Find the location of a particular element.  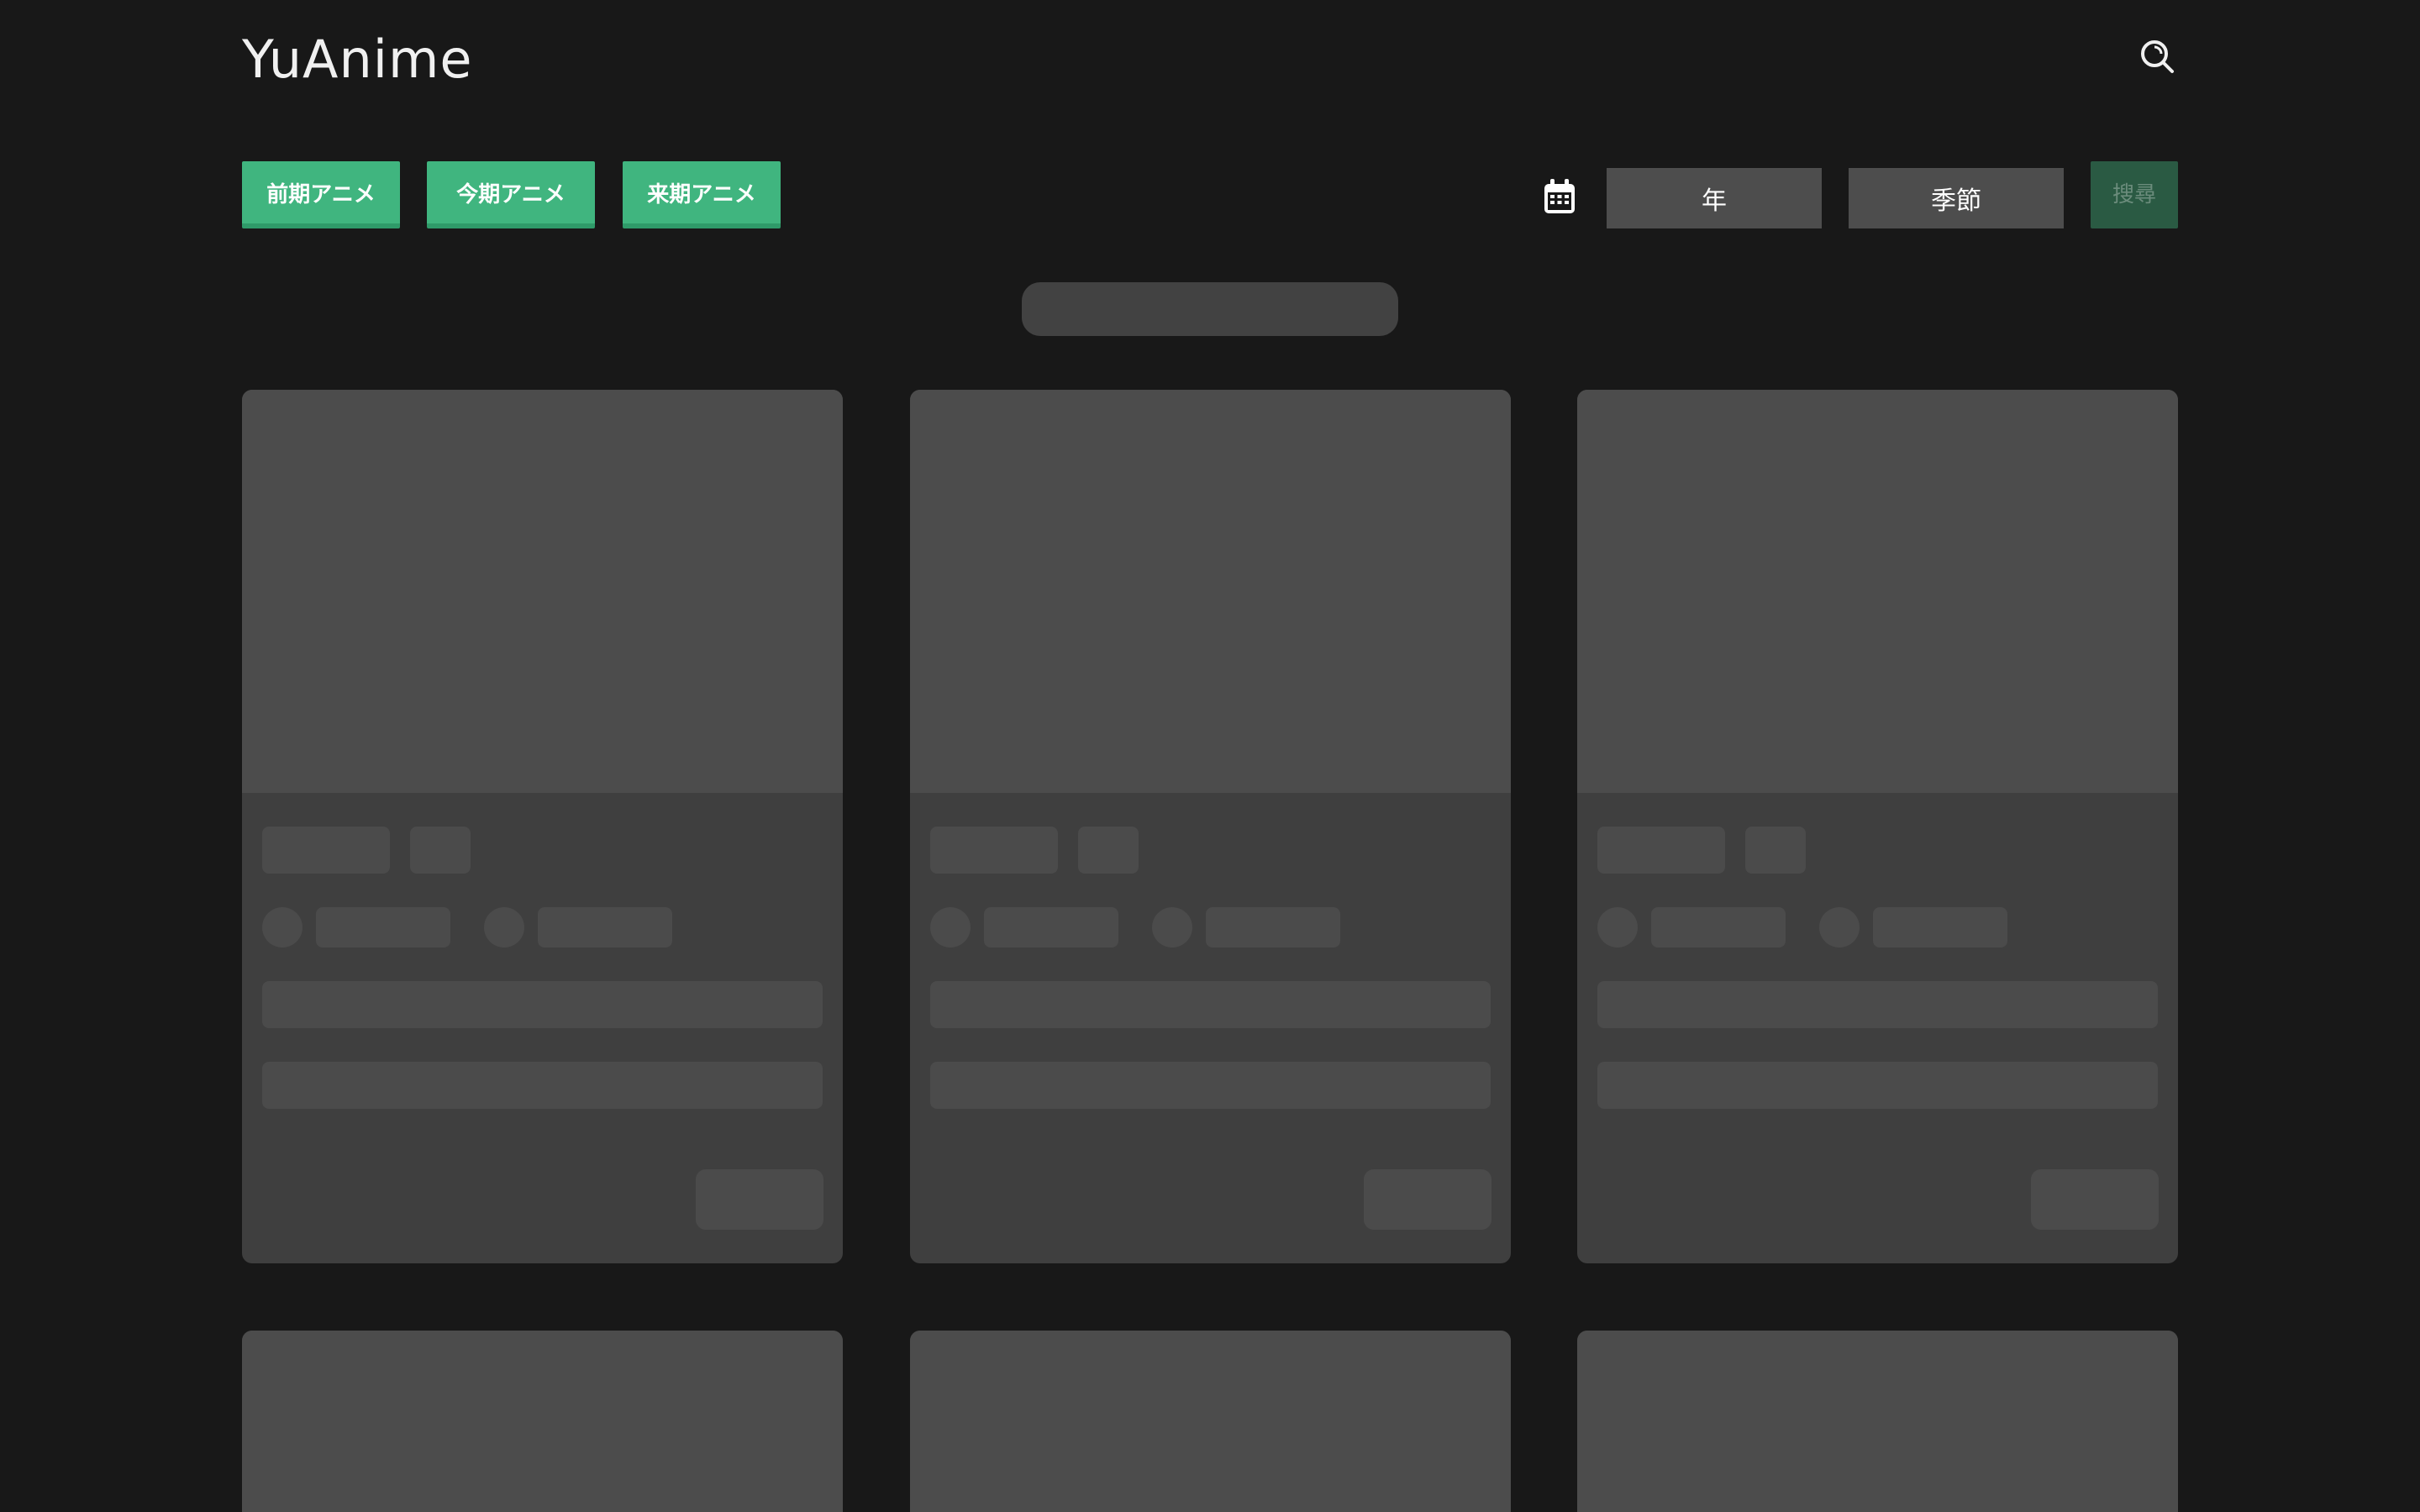

calendar-icon is located at coordinates (1559, 196).